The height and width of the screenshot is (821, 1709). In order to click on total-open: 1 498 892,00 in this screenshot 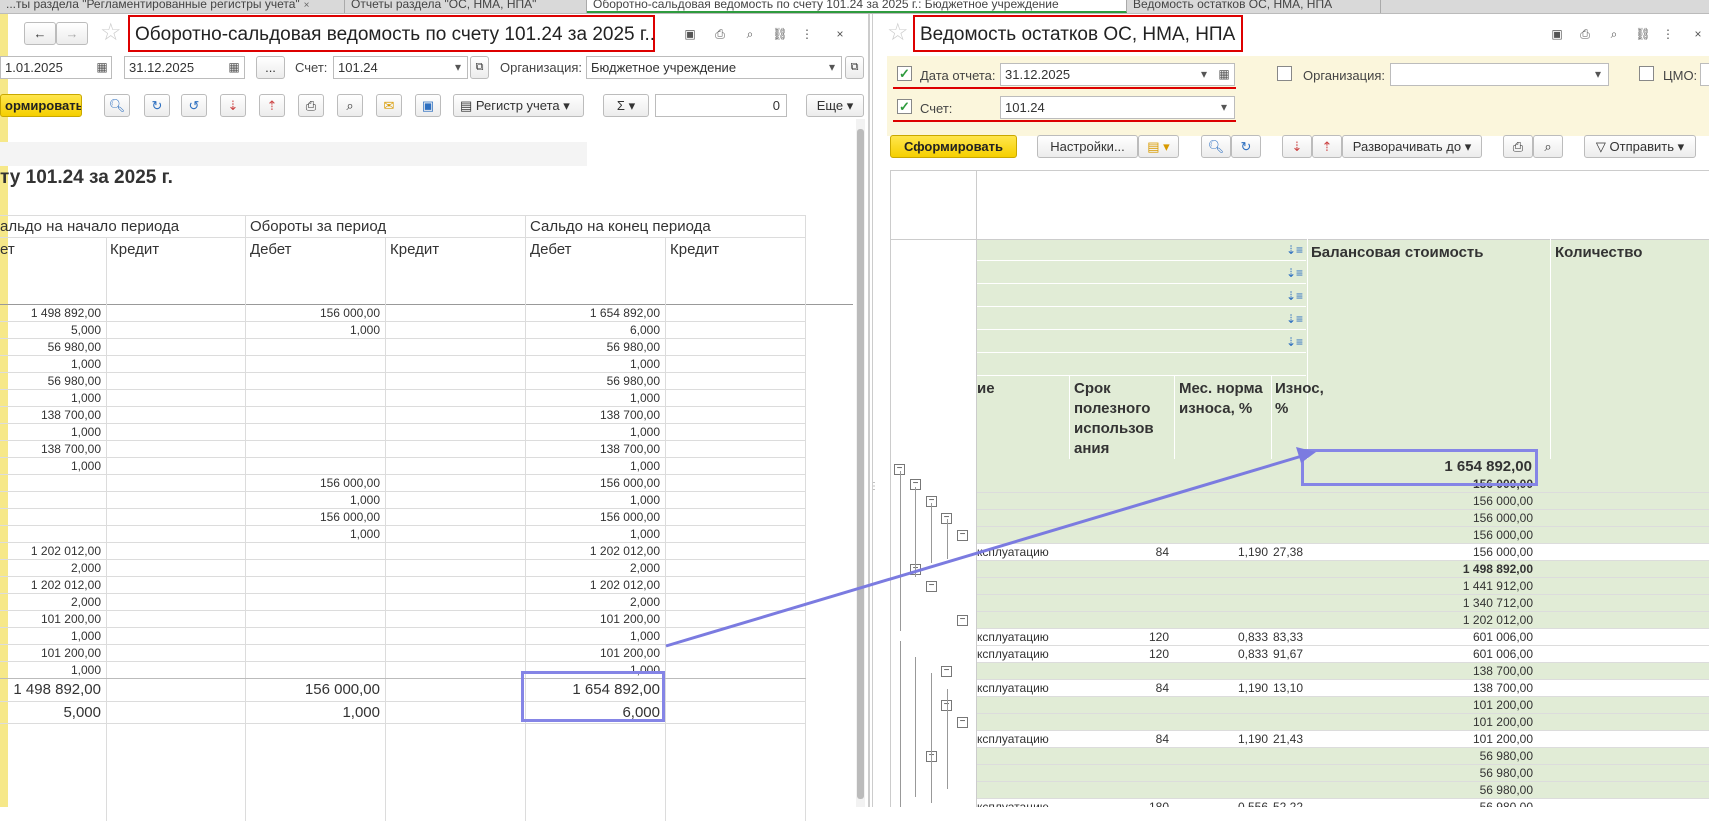, I will do `click(57, 689)`.